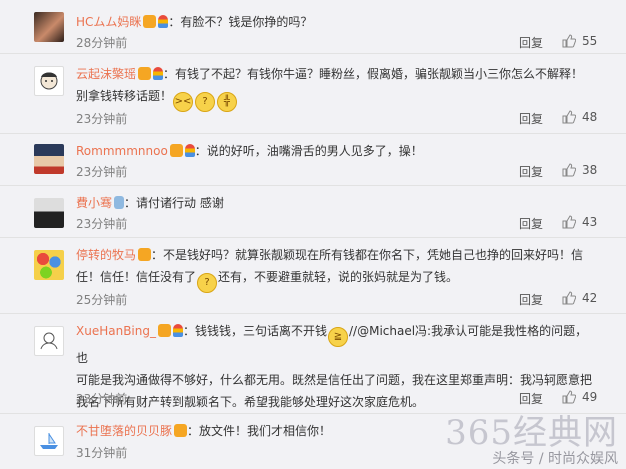 This screenshot has width=626, height=469. Describe the element at coordinates (338, 337) in the screenshot. I see `laughing-emoji-icon: ≧` at that location.